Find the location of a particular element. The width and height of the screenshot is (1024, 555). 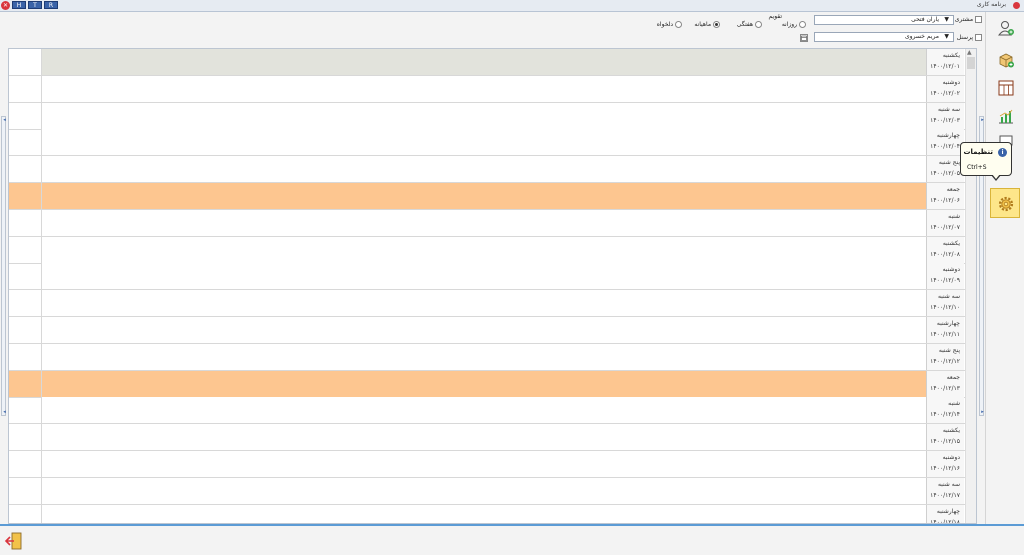

schedule-row: سه شنبه ۱۴۰۰/۱۲/۱۰ is located at coordinates (492, 304).